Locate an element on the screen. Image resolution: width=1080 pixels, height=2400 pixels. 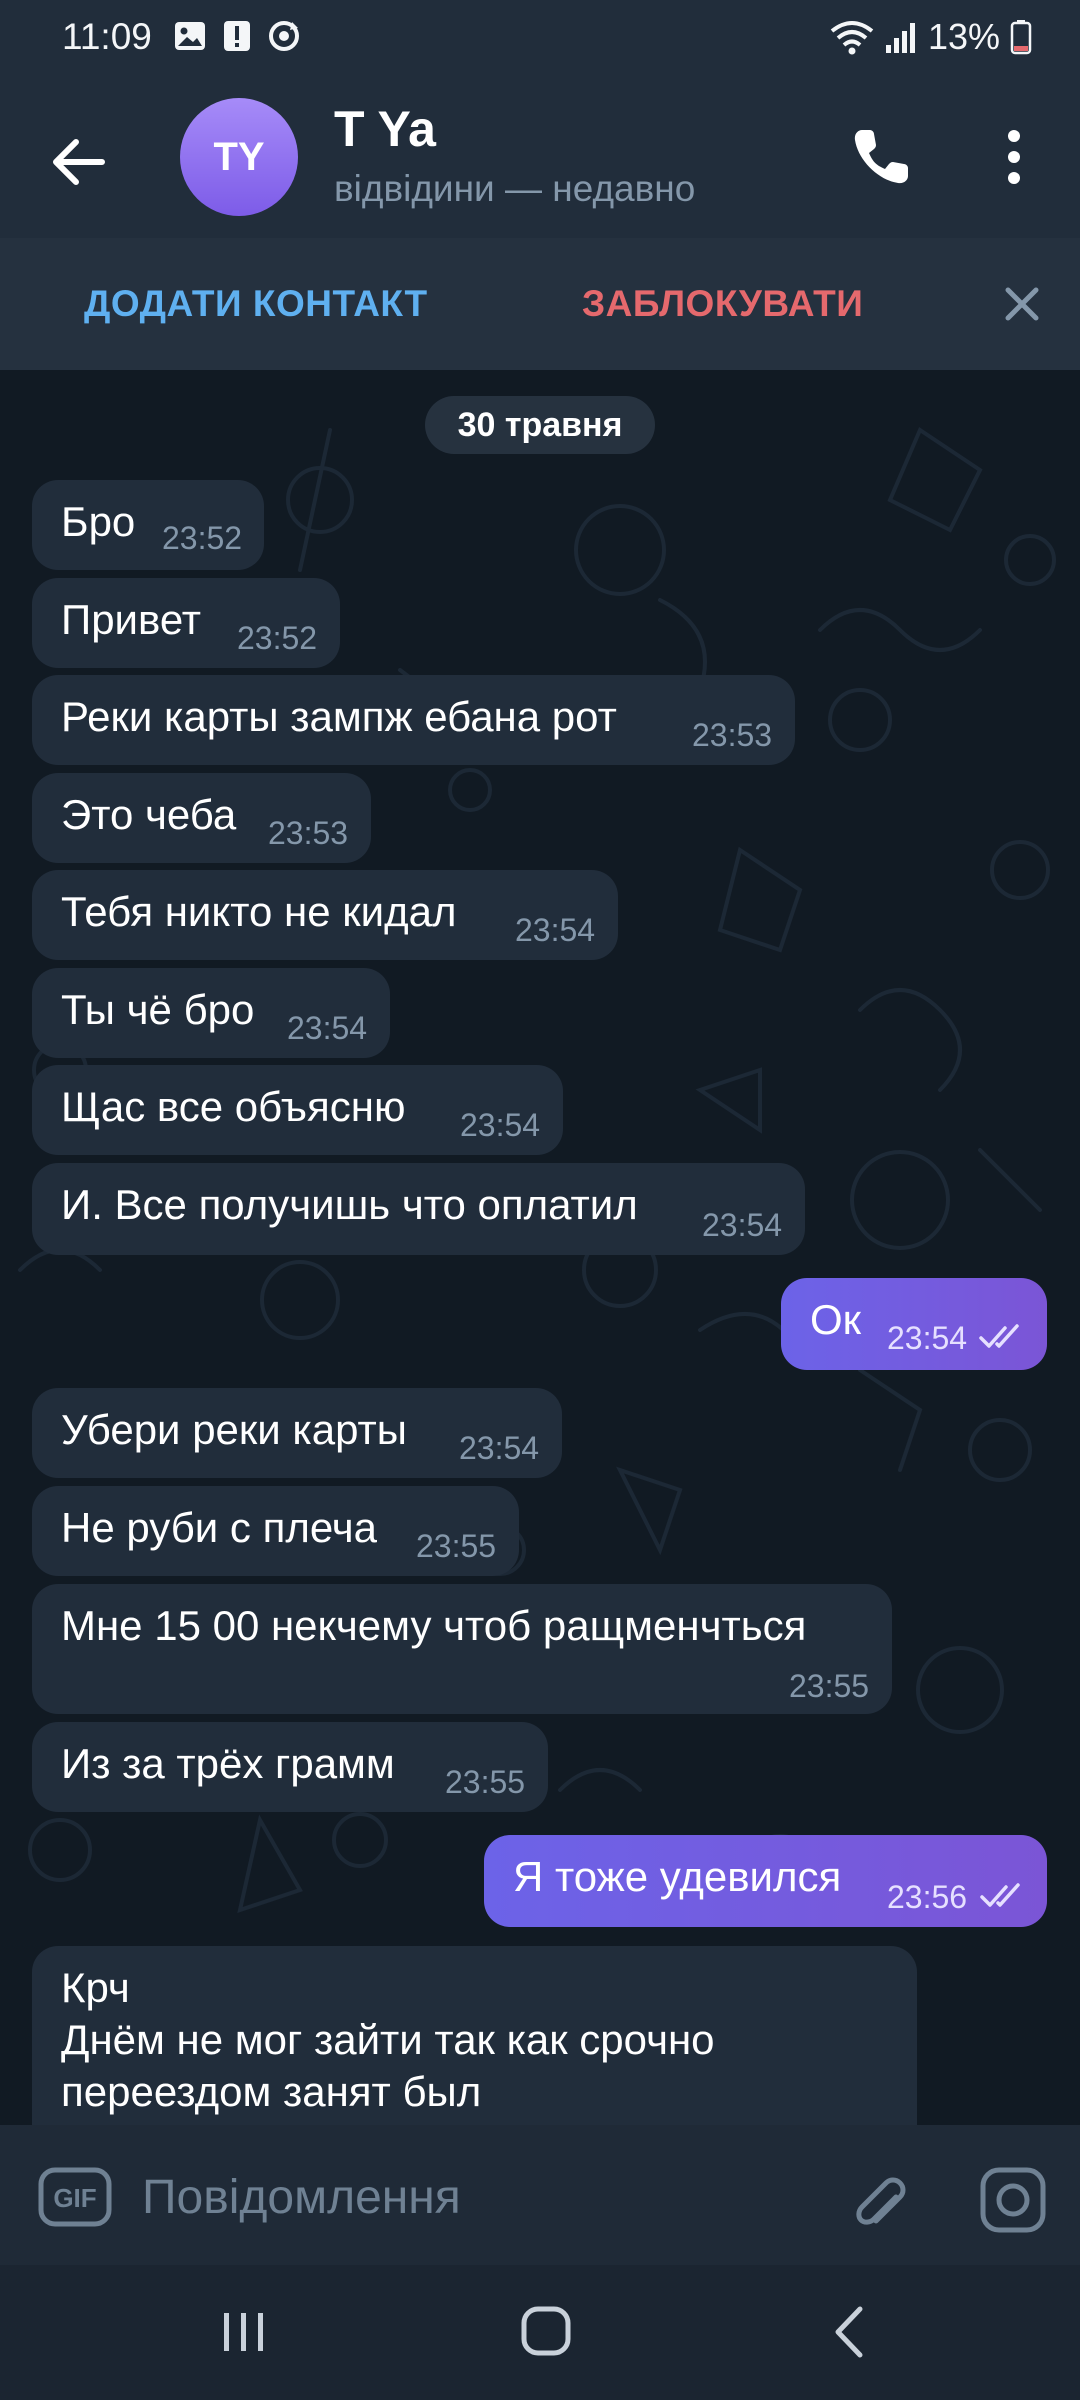
battery-icon is located at coordinates (1021, 37).